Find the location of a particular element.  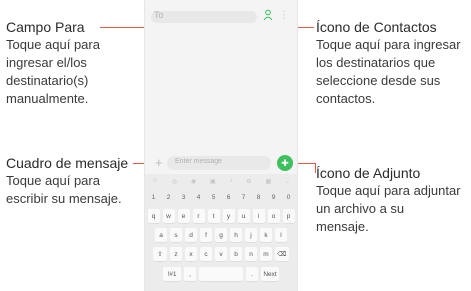

to-field-label: To is located at coordinates (159, 15).